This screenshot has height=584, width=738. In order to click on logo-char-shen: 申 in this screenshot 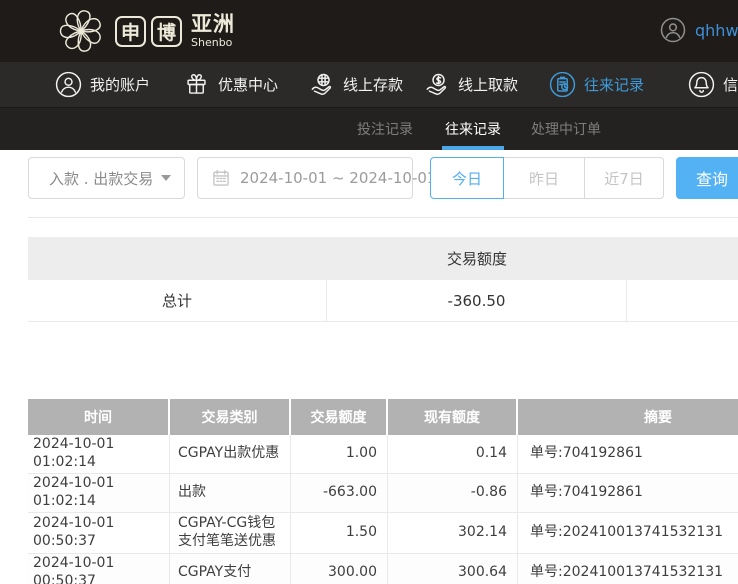, I will do `click(130, 31)`.